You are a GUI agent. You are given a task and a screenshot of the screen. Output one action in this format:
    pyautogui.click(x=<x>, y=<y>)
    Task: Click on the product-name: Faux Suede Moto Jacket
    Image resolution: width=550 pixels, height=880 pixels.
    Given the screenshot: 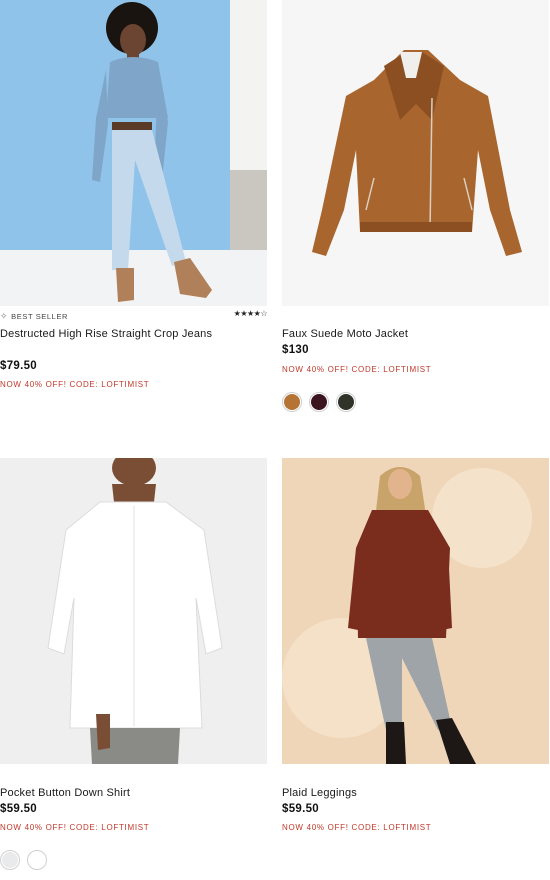 What is the action you would take?
    pyautogui.click(x=397, y=334)
    